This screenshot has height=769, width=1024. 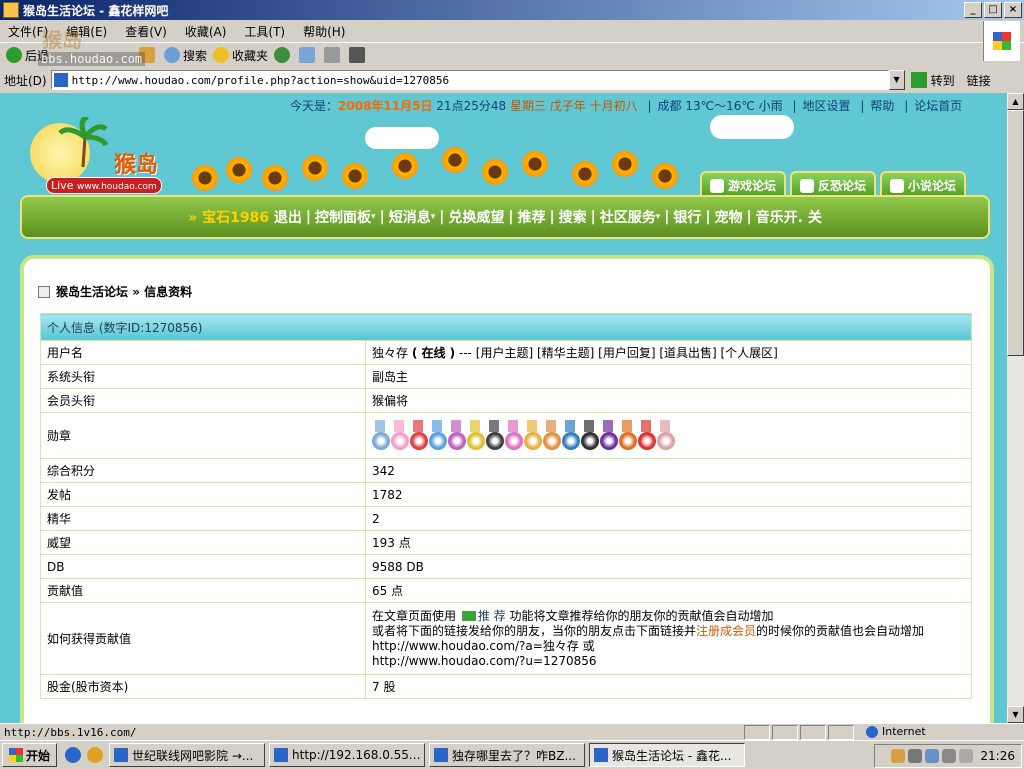 I want to click on nav-bank: 银行, so click(x=687, y=217).